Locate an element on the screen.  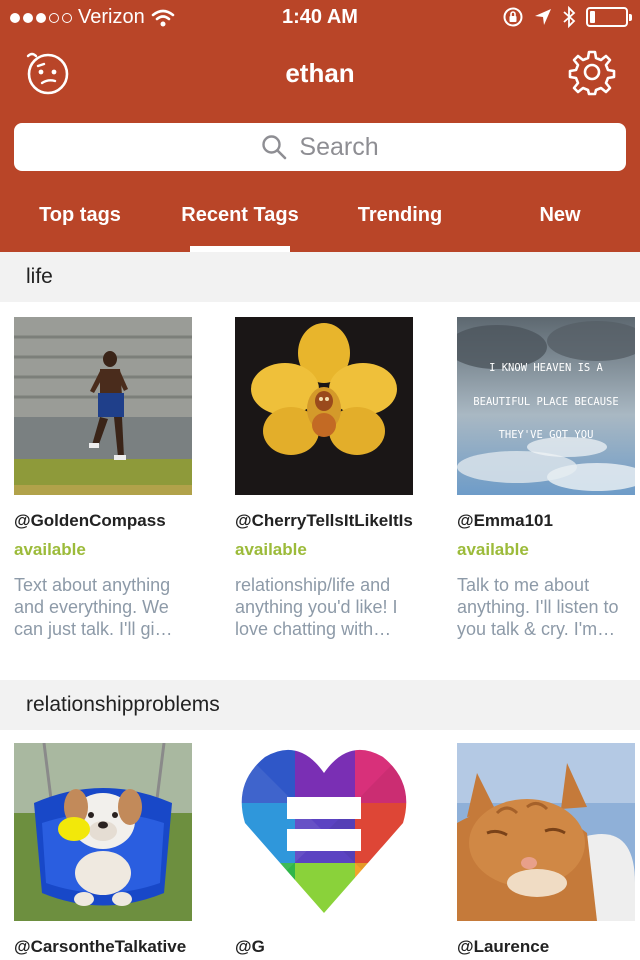
status-bar: Verizon 1:40 AM is located at coordinates (320, 18).